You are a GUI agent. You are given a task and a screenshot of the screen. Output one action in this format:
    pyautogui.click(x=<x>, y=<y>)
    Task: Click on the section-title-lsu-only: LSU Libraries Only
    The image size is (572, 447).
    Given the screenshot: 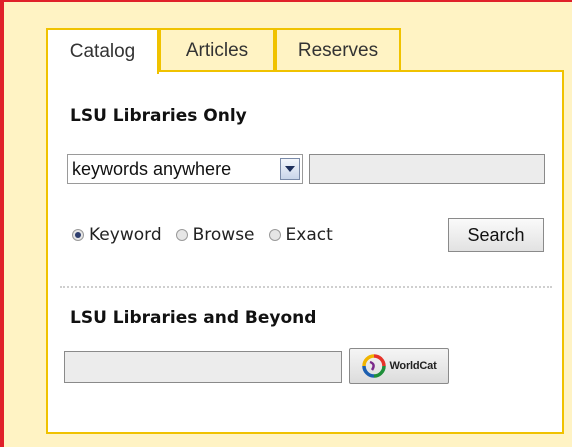 What is the action you would take?
    pyautogui.click(x=158, y=116)
    